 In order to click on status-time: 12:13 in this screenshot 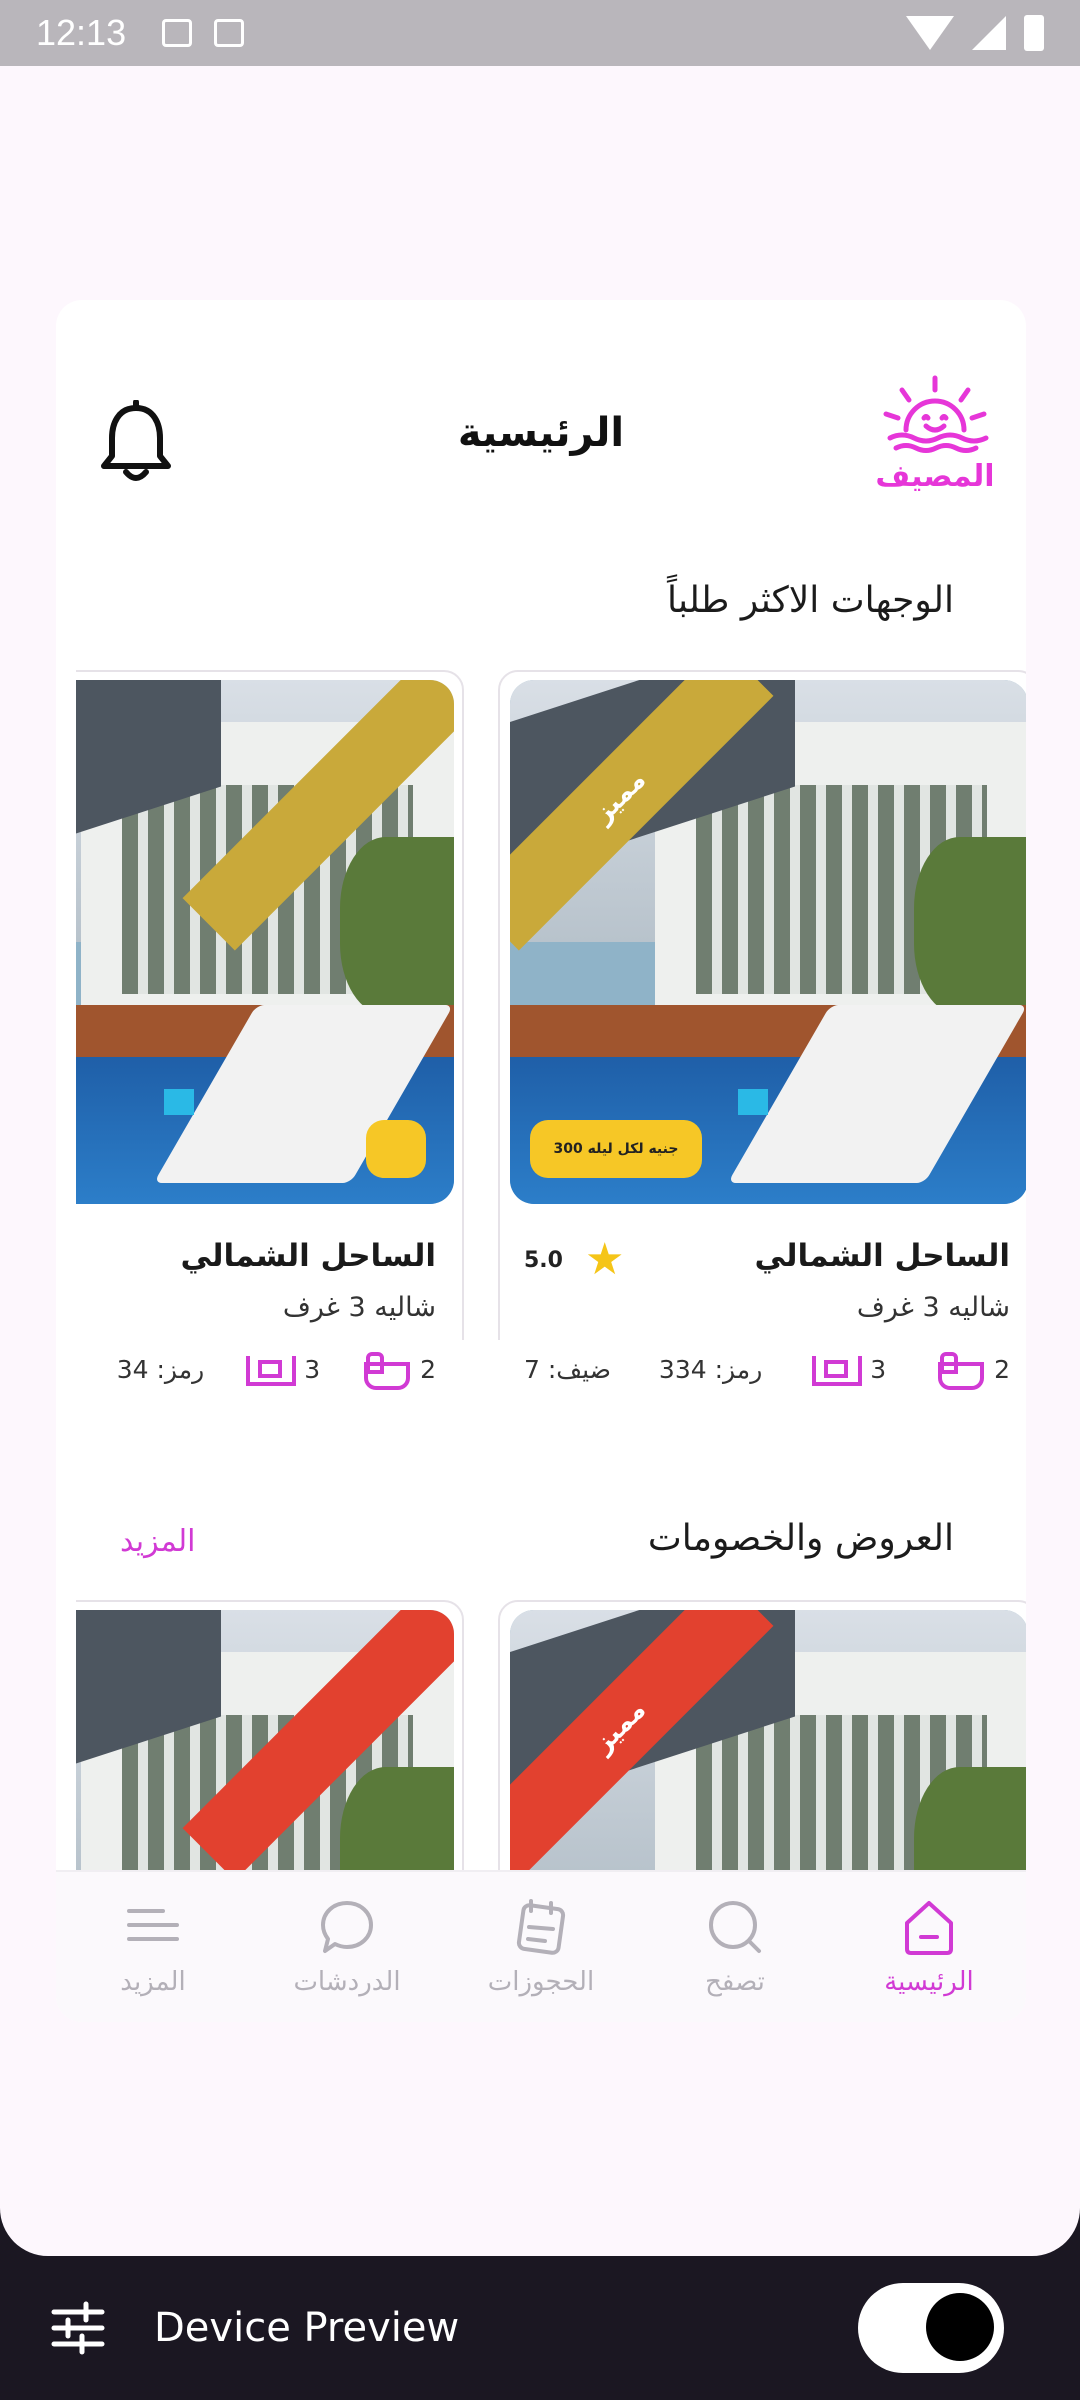, I will do `click(81, 32)`.